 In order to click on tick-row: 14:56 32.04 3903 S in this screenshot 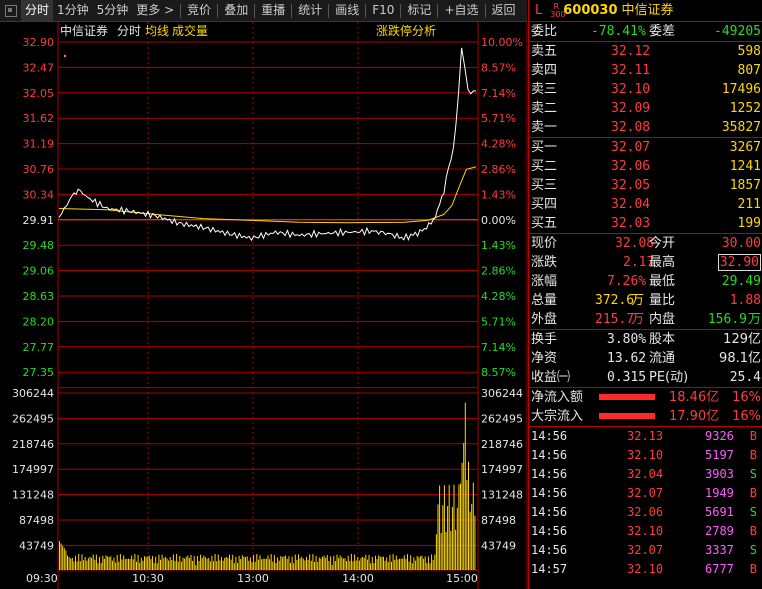, I will do `click(645, 474)`.